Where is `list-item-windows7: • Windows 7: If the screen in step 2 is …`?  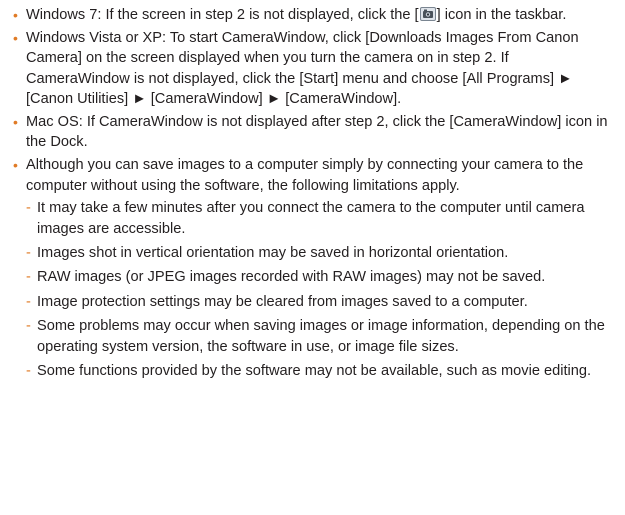
list-item-windows7: • Windows 7: If the screen in step 2 is … is located at coordinates (312, 15).